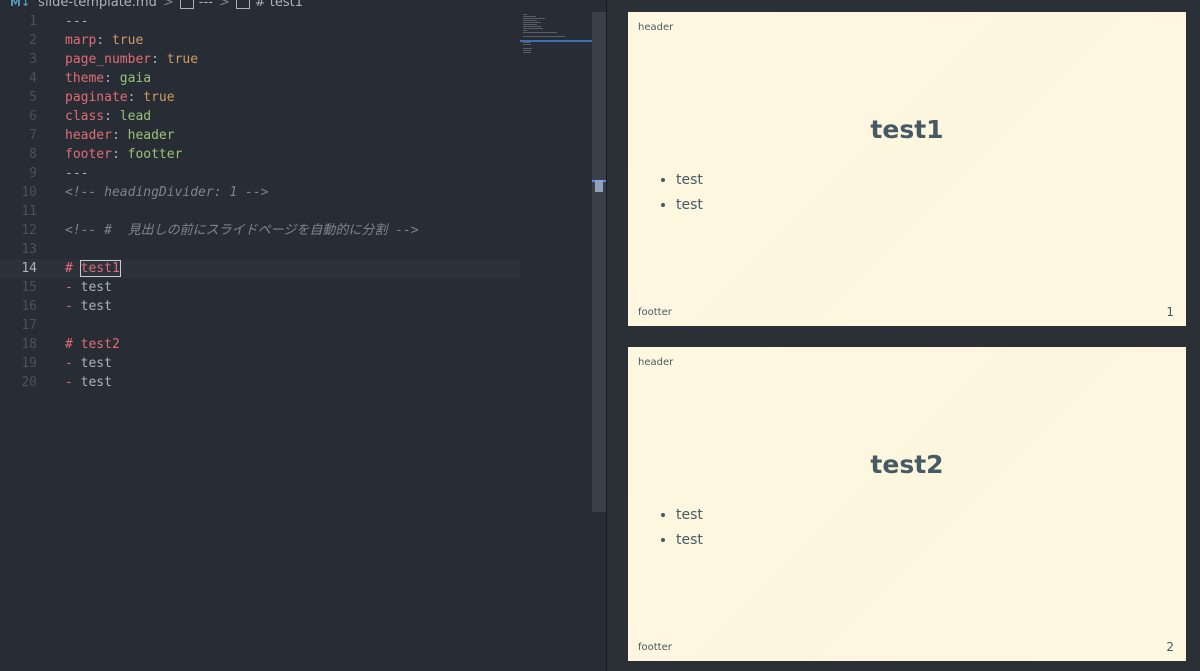 The height and width of the screenshot is (671, 1200). What do you see at coordinates (260, 97) in the screenshot?
I see `code-line: 5 paginate: true` at bounding box center [260, 97].